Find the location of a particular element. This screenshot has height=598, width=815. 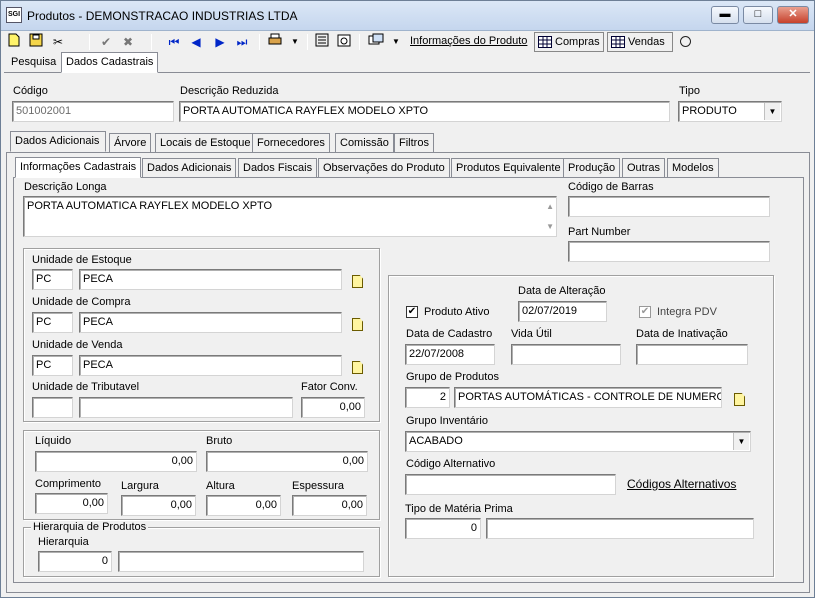

tab-modelos: Modelos is located at coordinates (693, 168).